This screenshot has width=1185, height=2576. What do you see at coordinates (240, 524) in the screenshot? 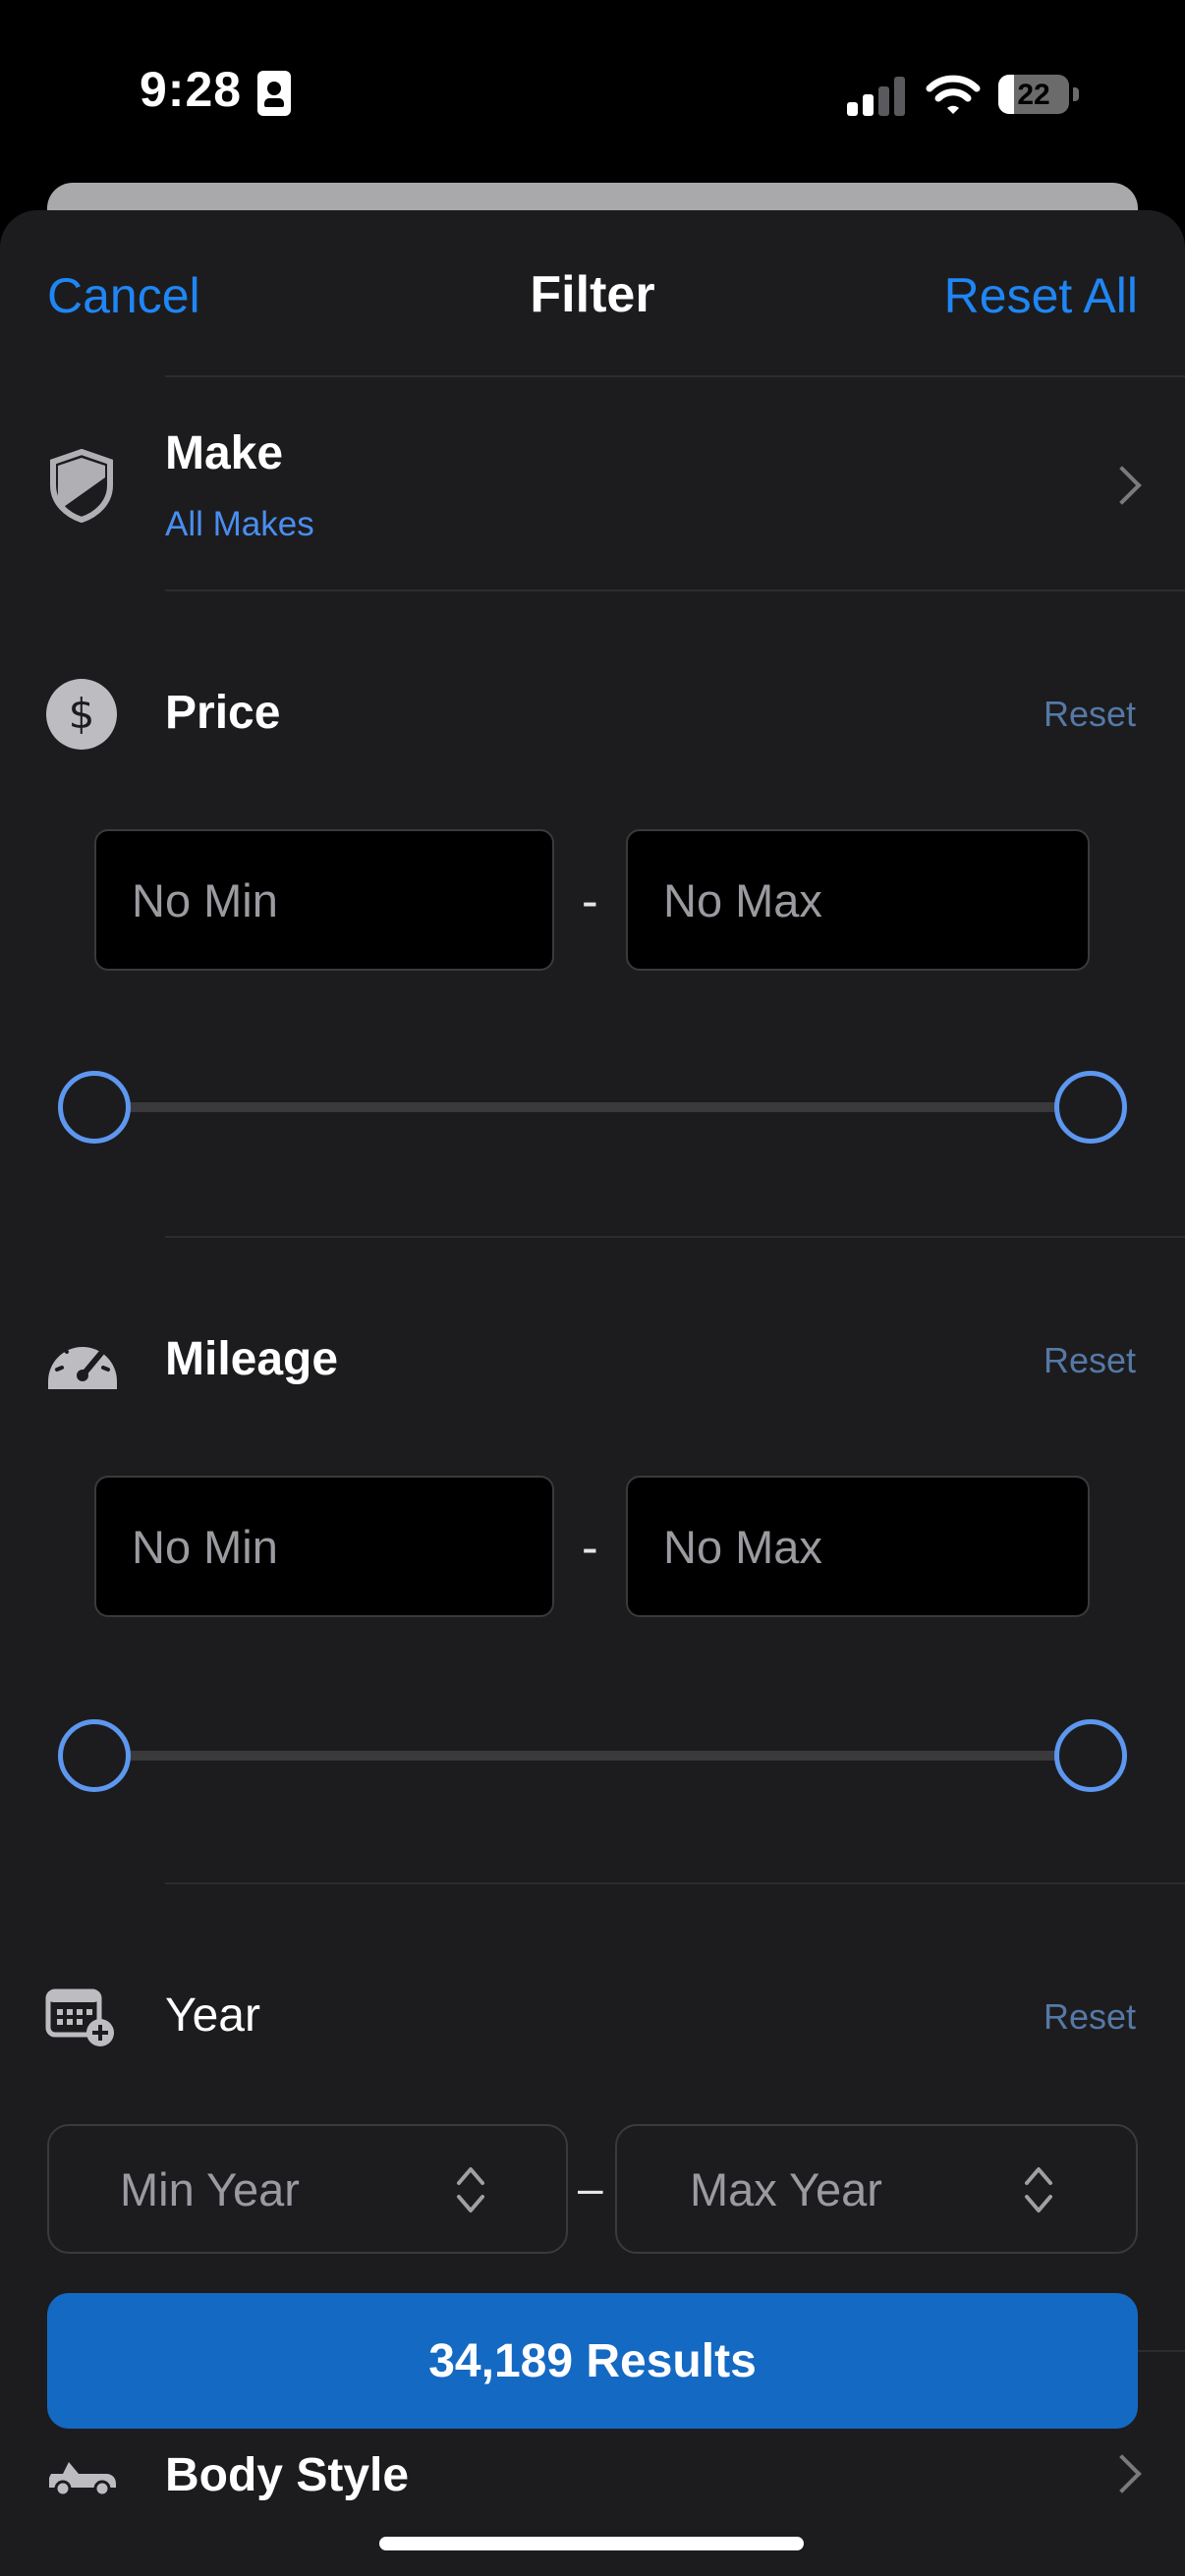
I see `make-value: All Makes` at bounding box center [240, 524].